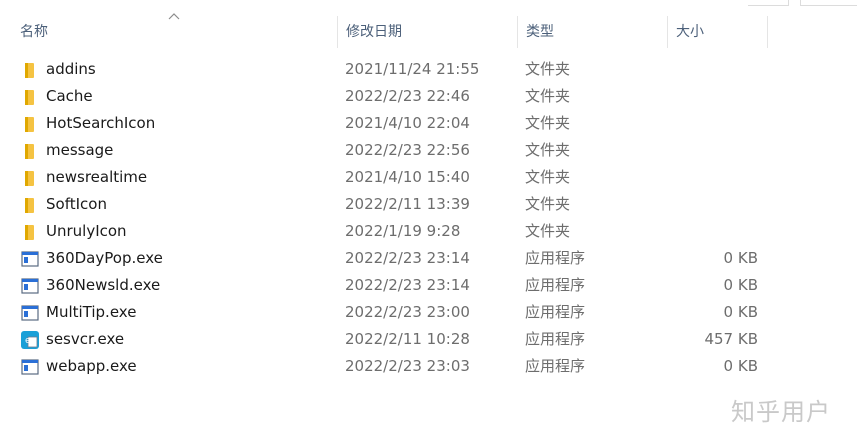 This screenshot has height=436, width=857. What do you see at coordinates (407, 177) in the screenshot?
I see `file-modified-date: 2021/4/10 15:40` at bounding box center [407, 177].